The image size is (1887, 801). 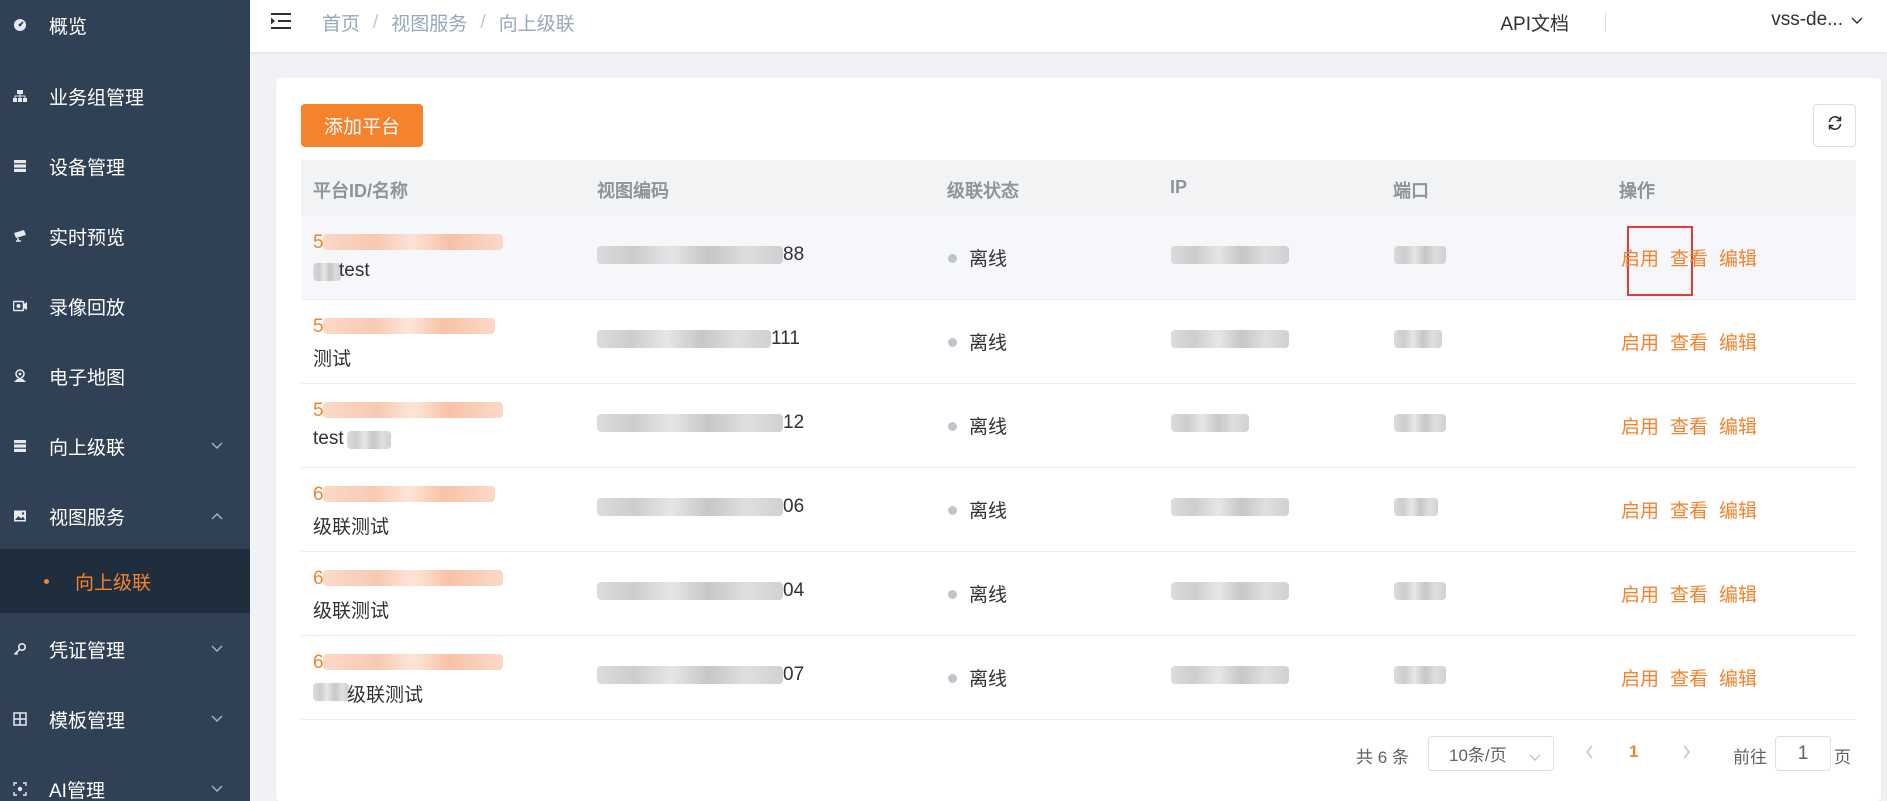 I want to click on goto-label: 前往, so click(x=1750, y=757).